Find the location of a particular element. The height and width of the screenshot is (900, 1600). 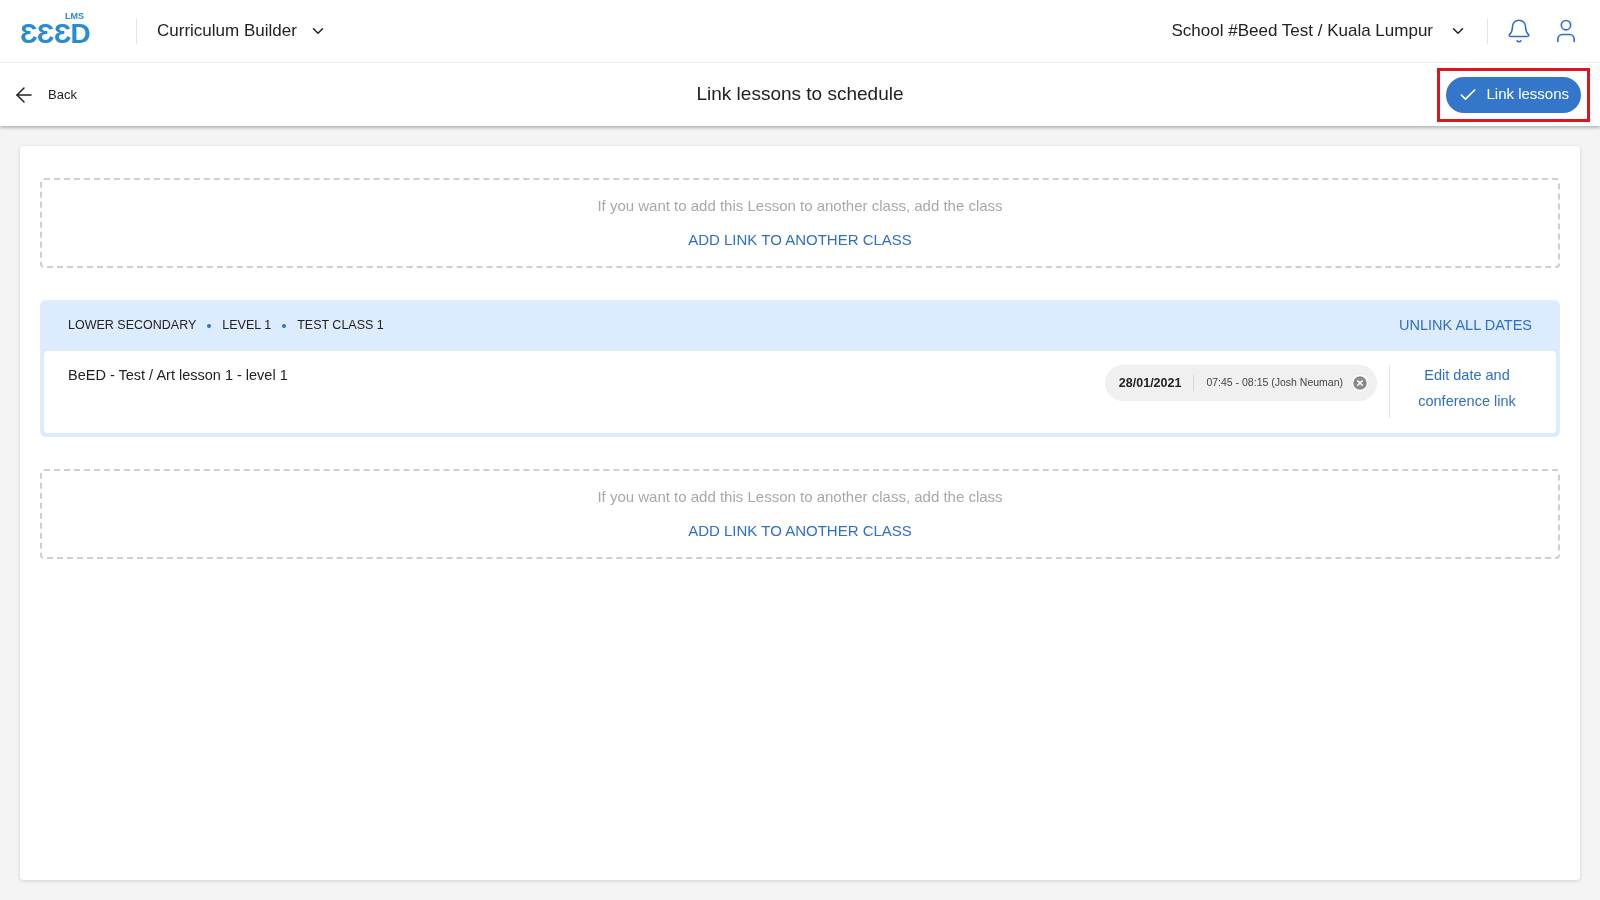

breadcrumb-item: LOWER SECONDARY is located at coordinates (132, 326).